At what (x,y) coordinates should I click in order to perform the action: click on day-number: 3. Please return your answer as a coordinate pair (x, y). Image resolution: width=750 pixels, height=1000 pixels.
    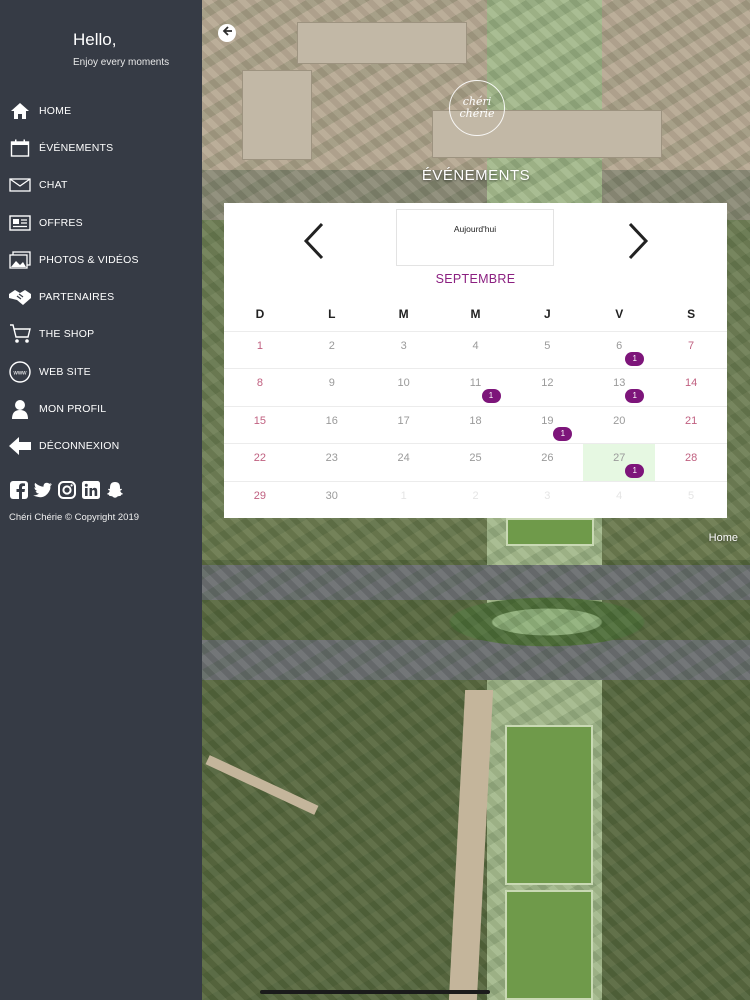
    Looking at the image, I should click on (547, 495).